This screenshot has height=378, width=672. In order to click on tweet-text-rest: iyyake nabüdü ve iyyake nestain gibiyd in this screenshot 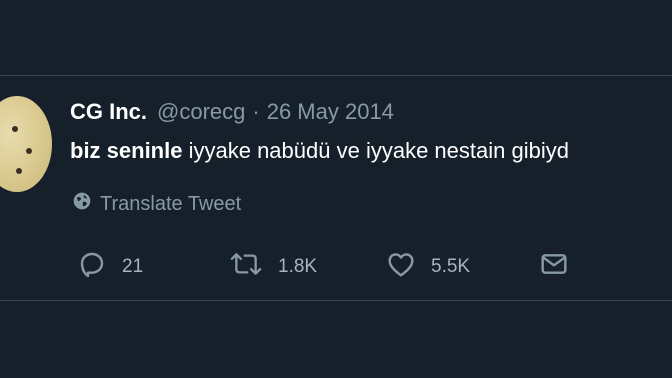, I will do `click(375, 150)`.